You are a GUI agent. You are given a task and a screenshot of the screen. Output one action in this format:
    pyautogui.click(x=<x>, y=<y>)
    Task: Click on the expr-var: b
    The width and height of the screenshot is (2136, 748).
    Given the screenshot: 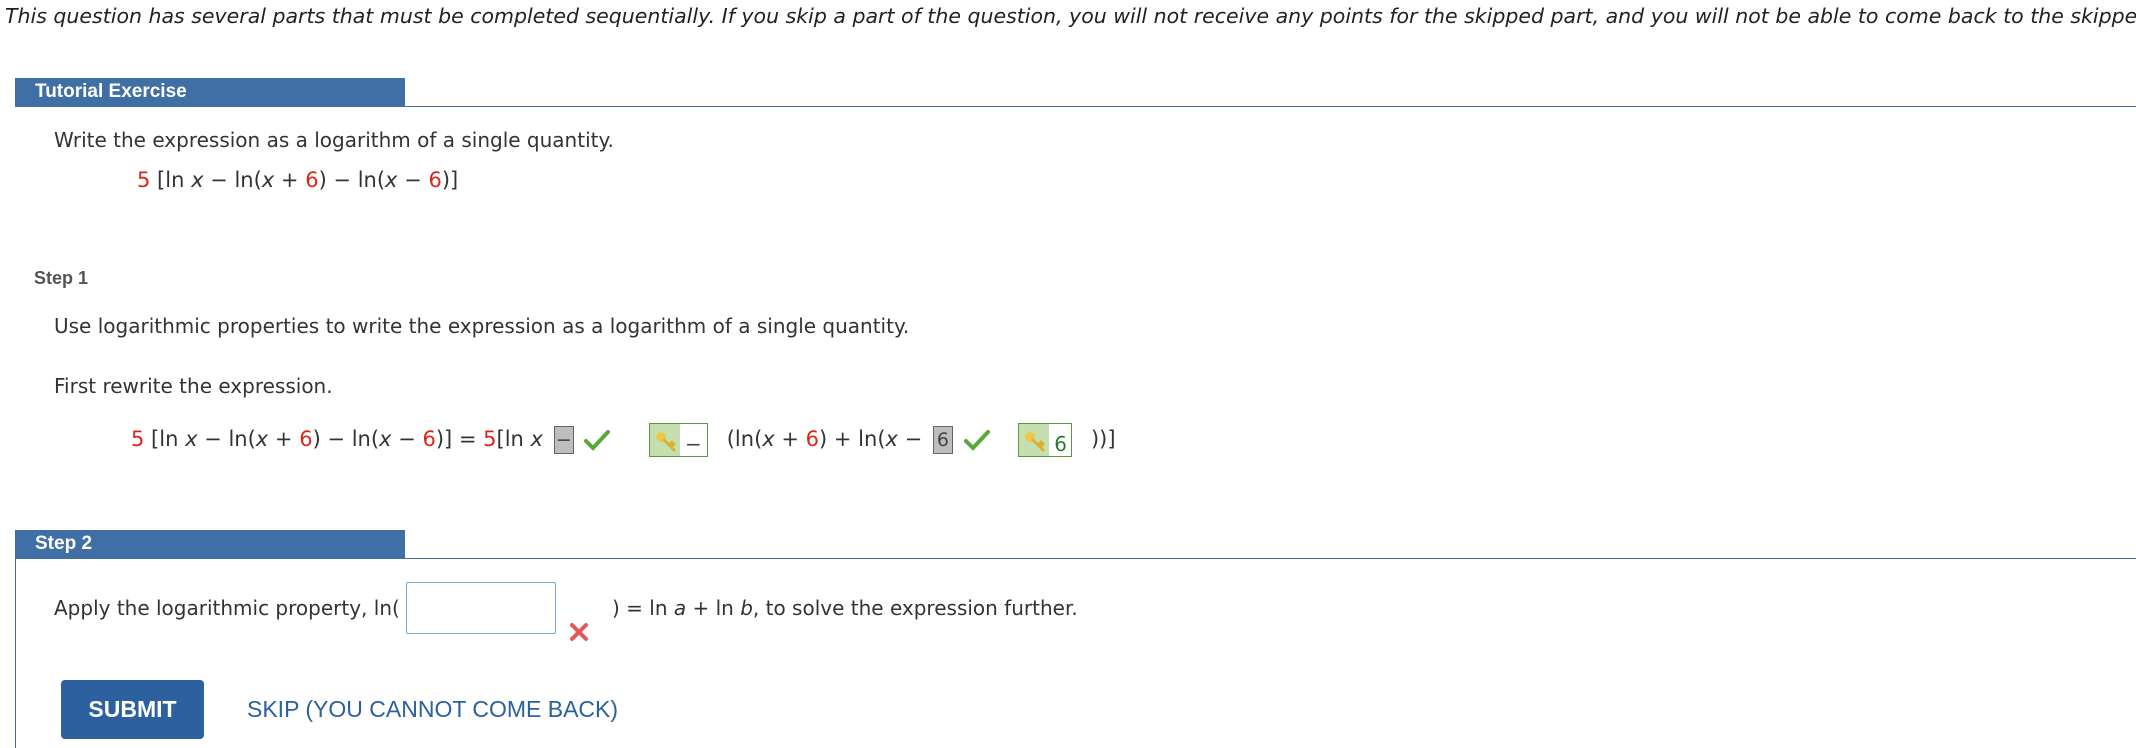 What is the action you would take?
    pyautogui.click(x=746, y=608)
    